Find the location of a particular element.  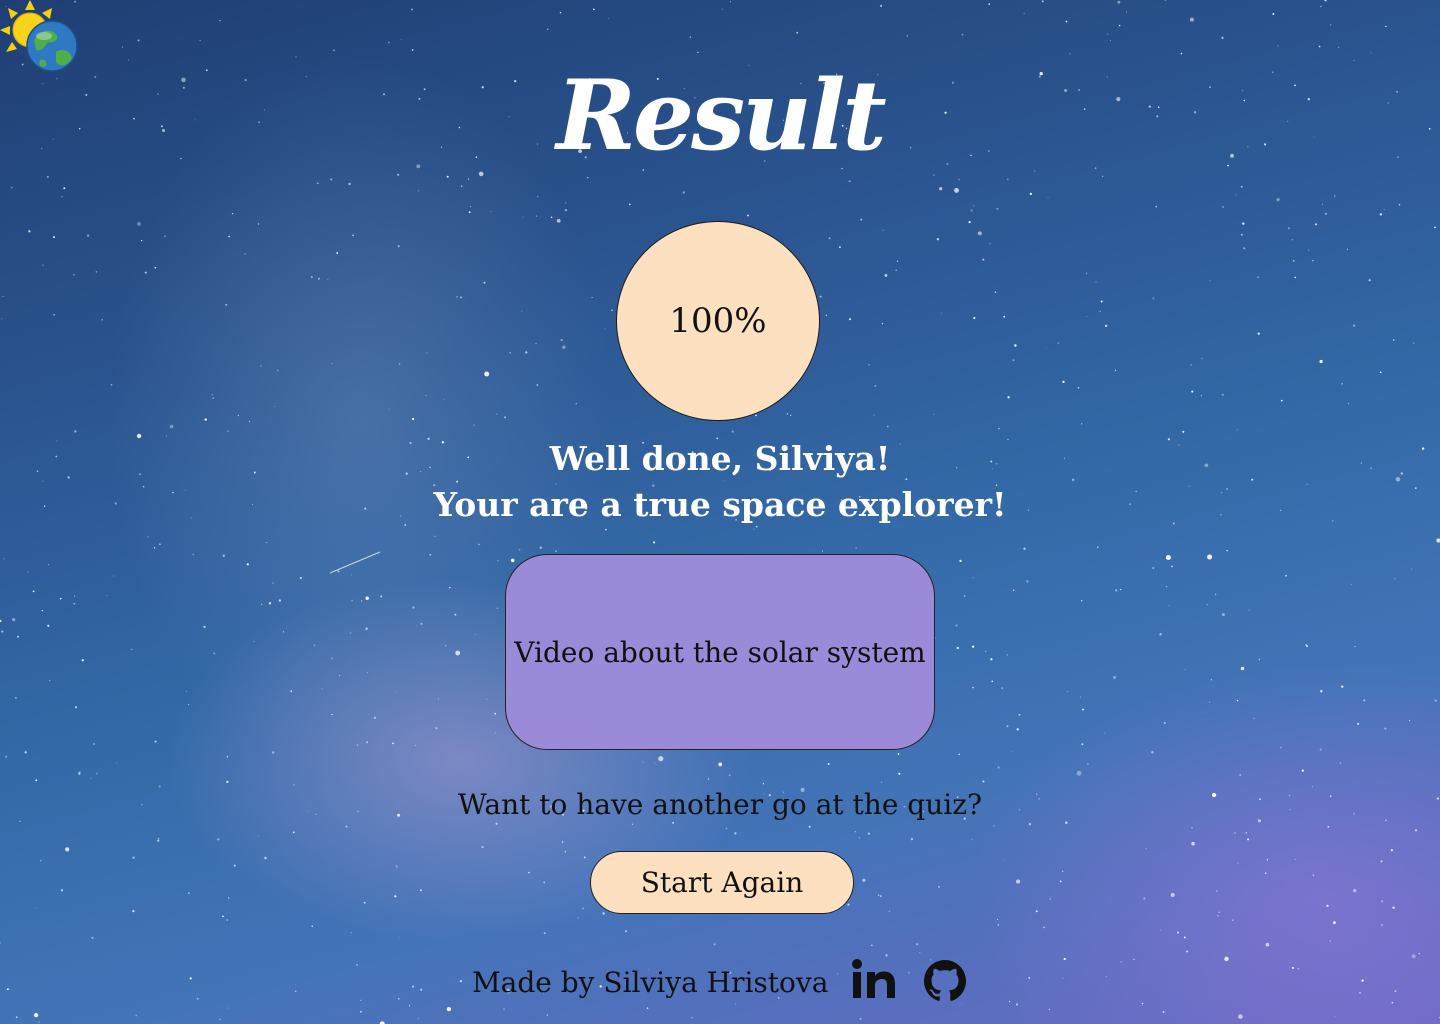

score-circle: 100% is located at coordinates (718, 321).